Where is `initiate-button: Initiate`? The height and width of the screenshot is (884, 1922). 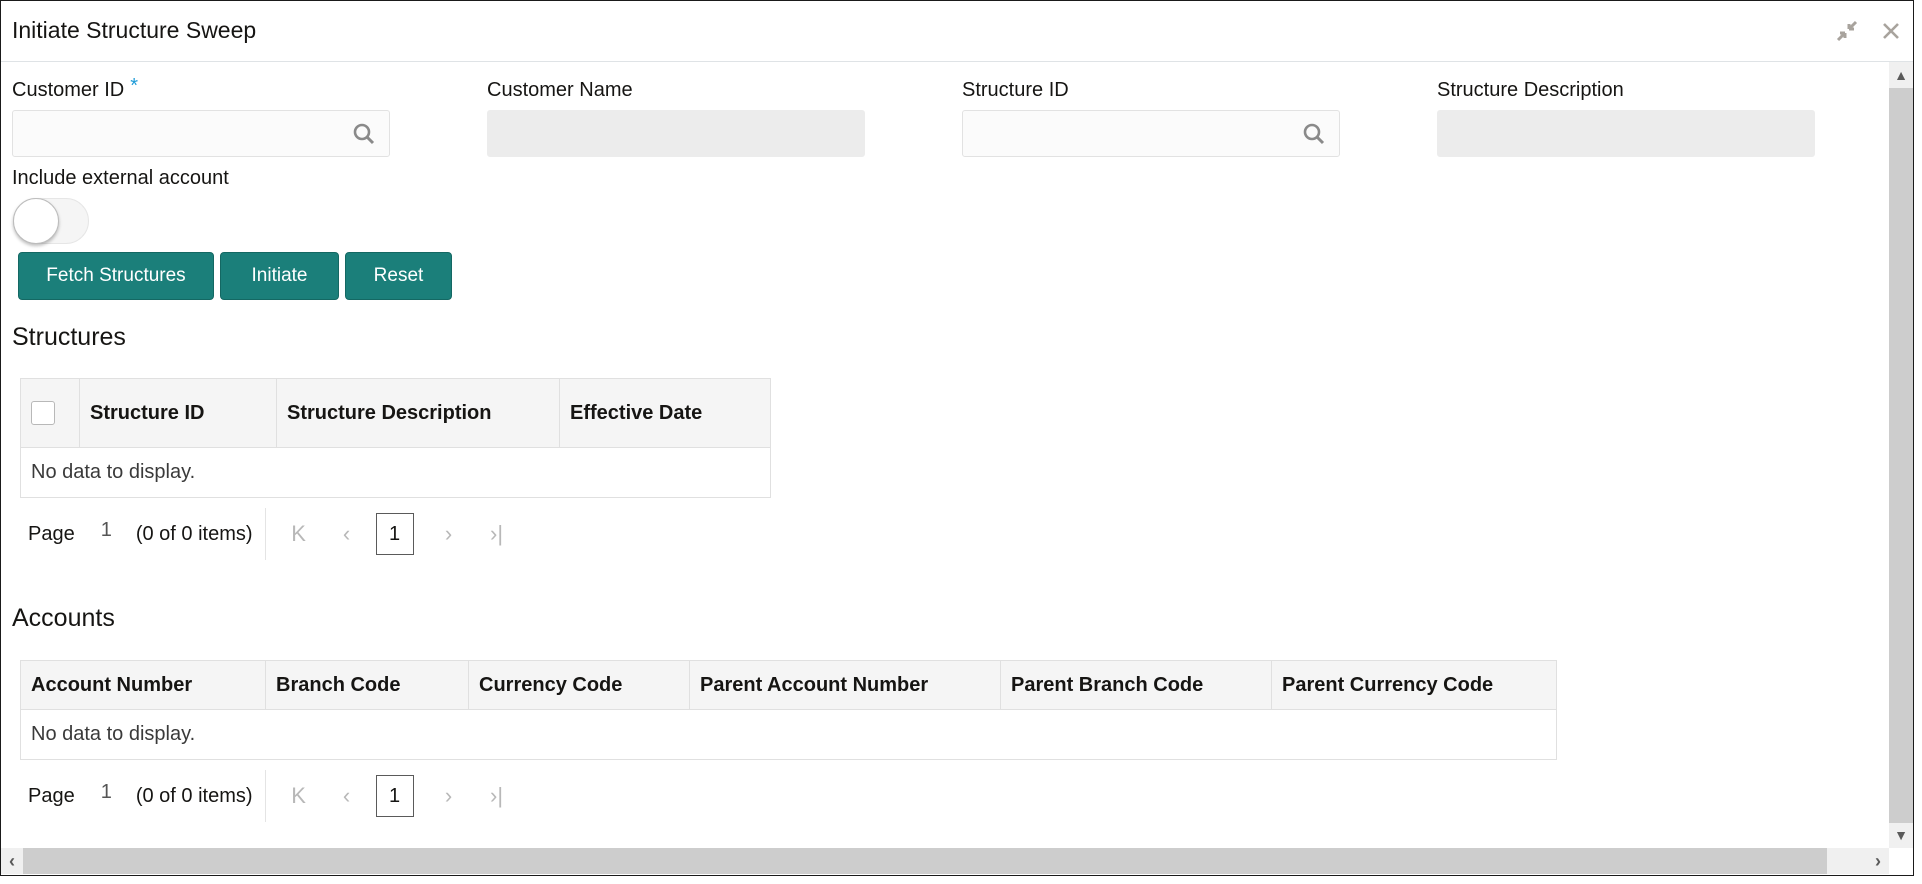
initiate-button: Initiate is located at coordinates (279, 276).